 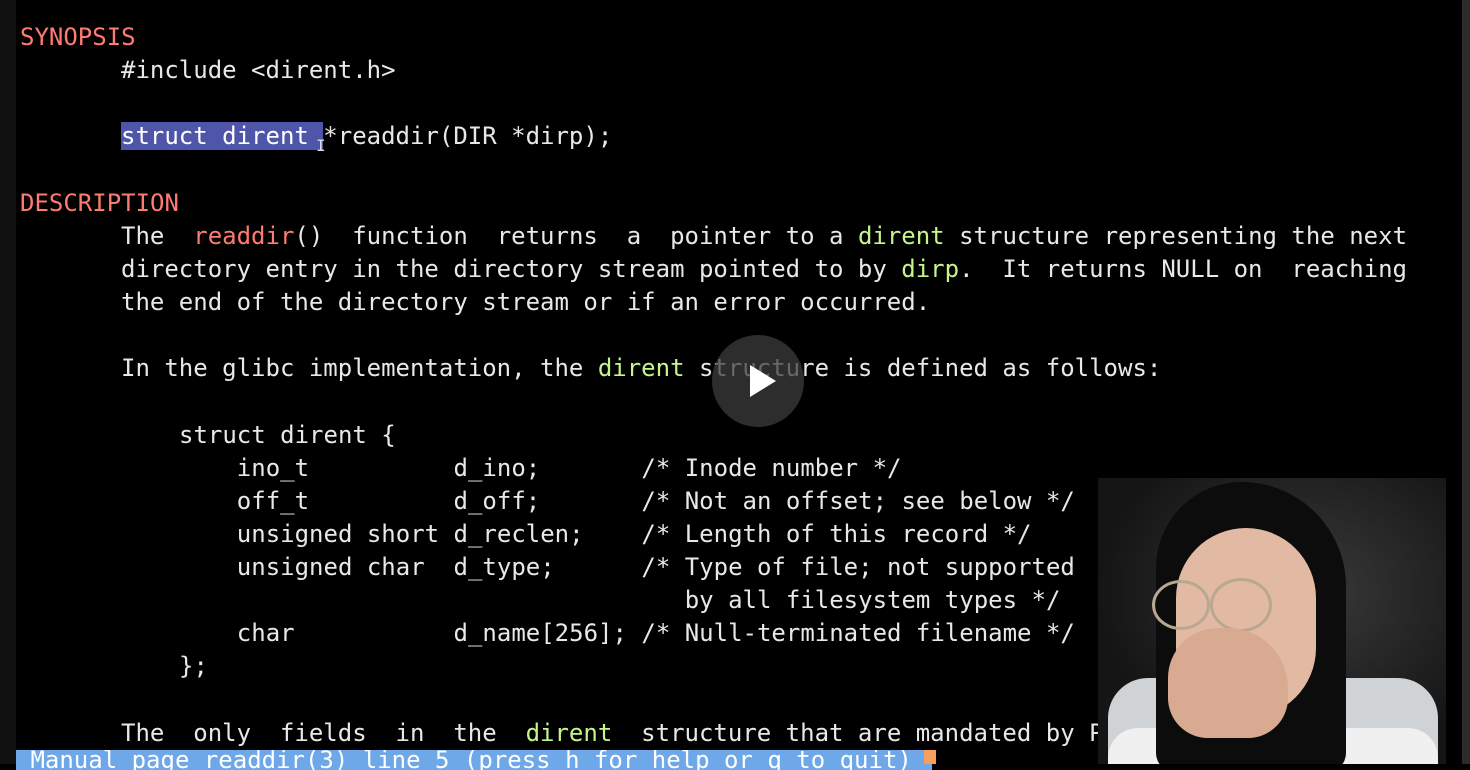 I want to click on window-left-edge, so click(x=8, y=382).